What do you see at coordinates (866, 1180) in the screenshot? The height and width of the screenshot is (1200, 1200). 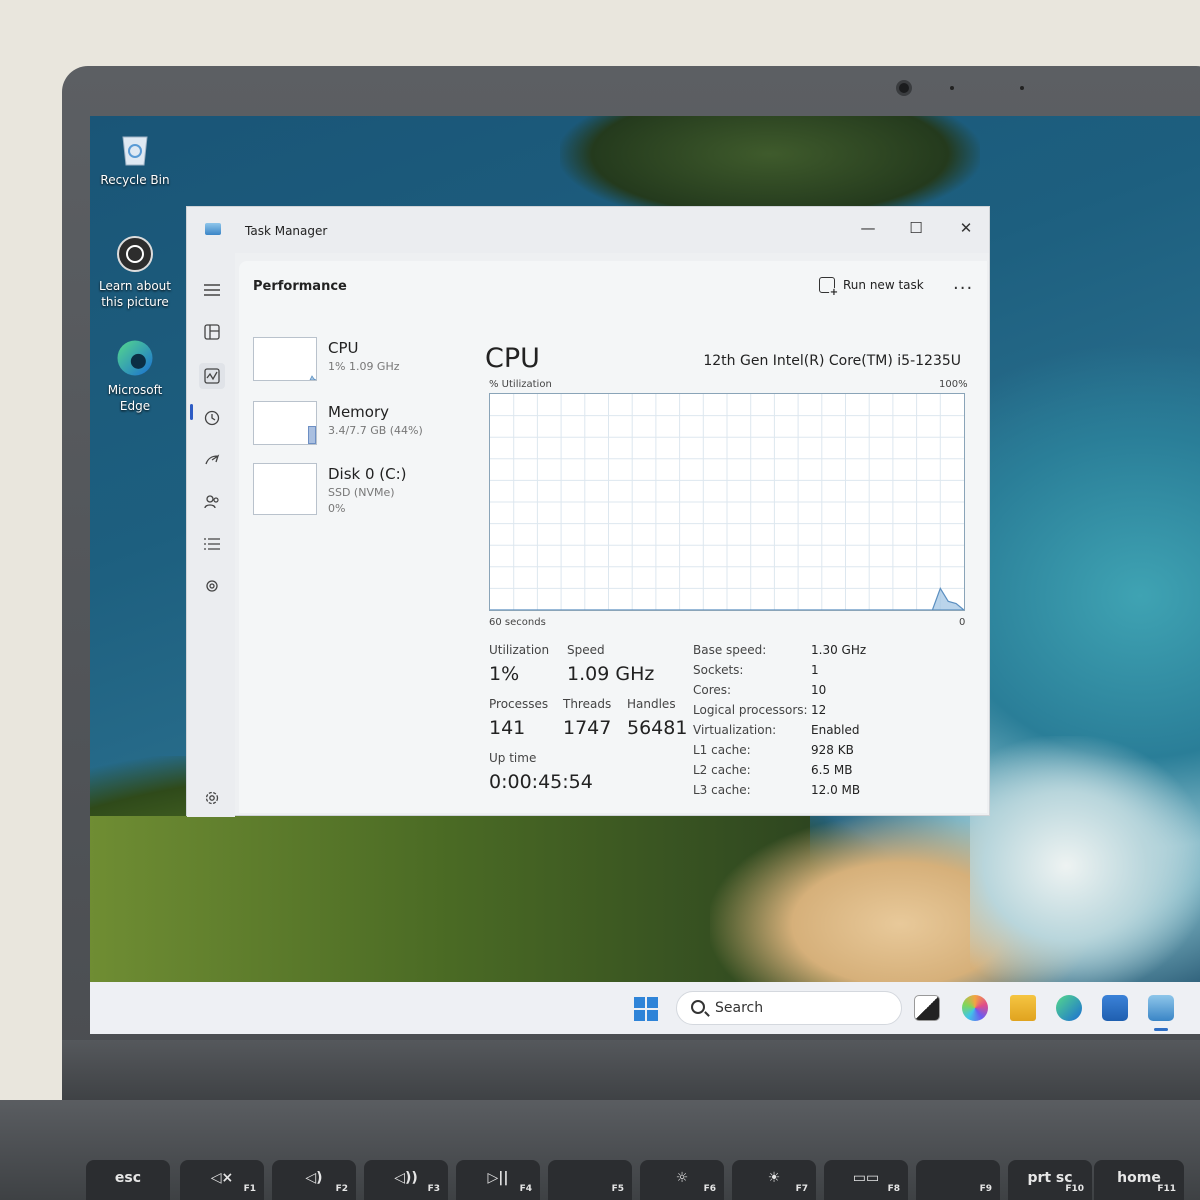 I see `key-f8: ▭▭ F8` at bounding box center [866, 1180].